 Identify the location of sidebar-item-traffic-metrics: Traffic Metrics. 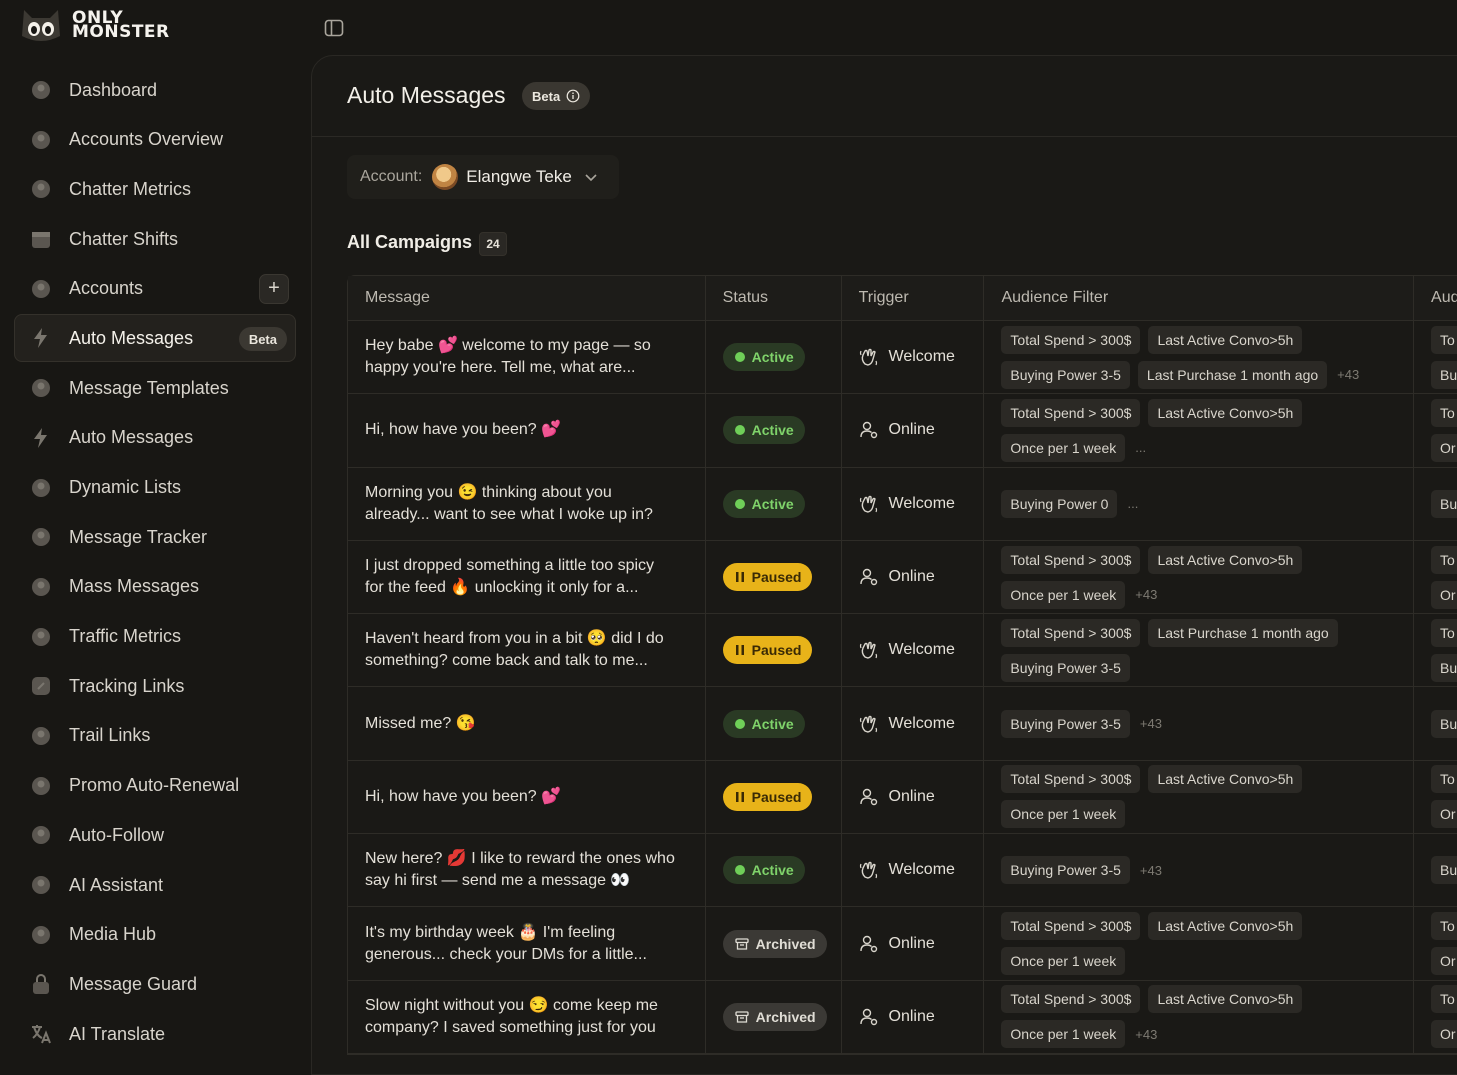
(155, 637).